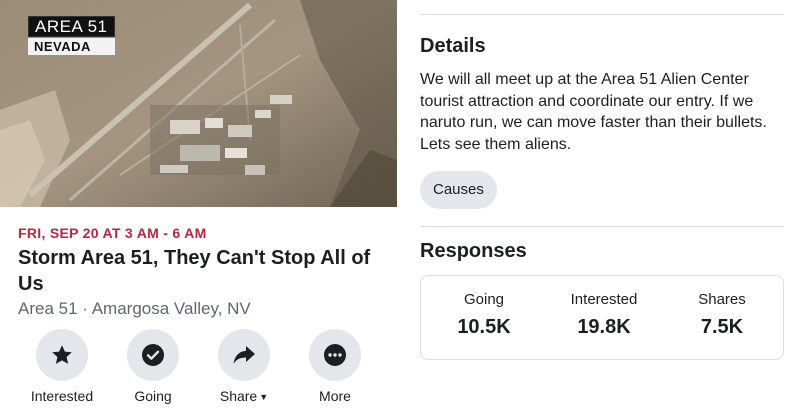 The image size is (800, 417). I want to click on interested-button-circle, so click(62, 355).